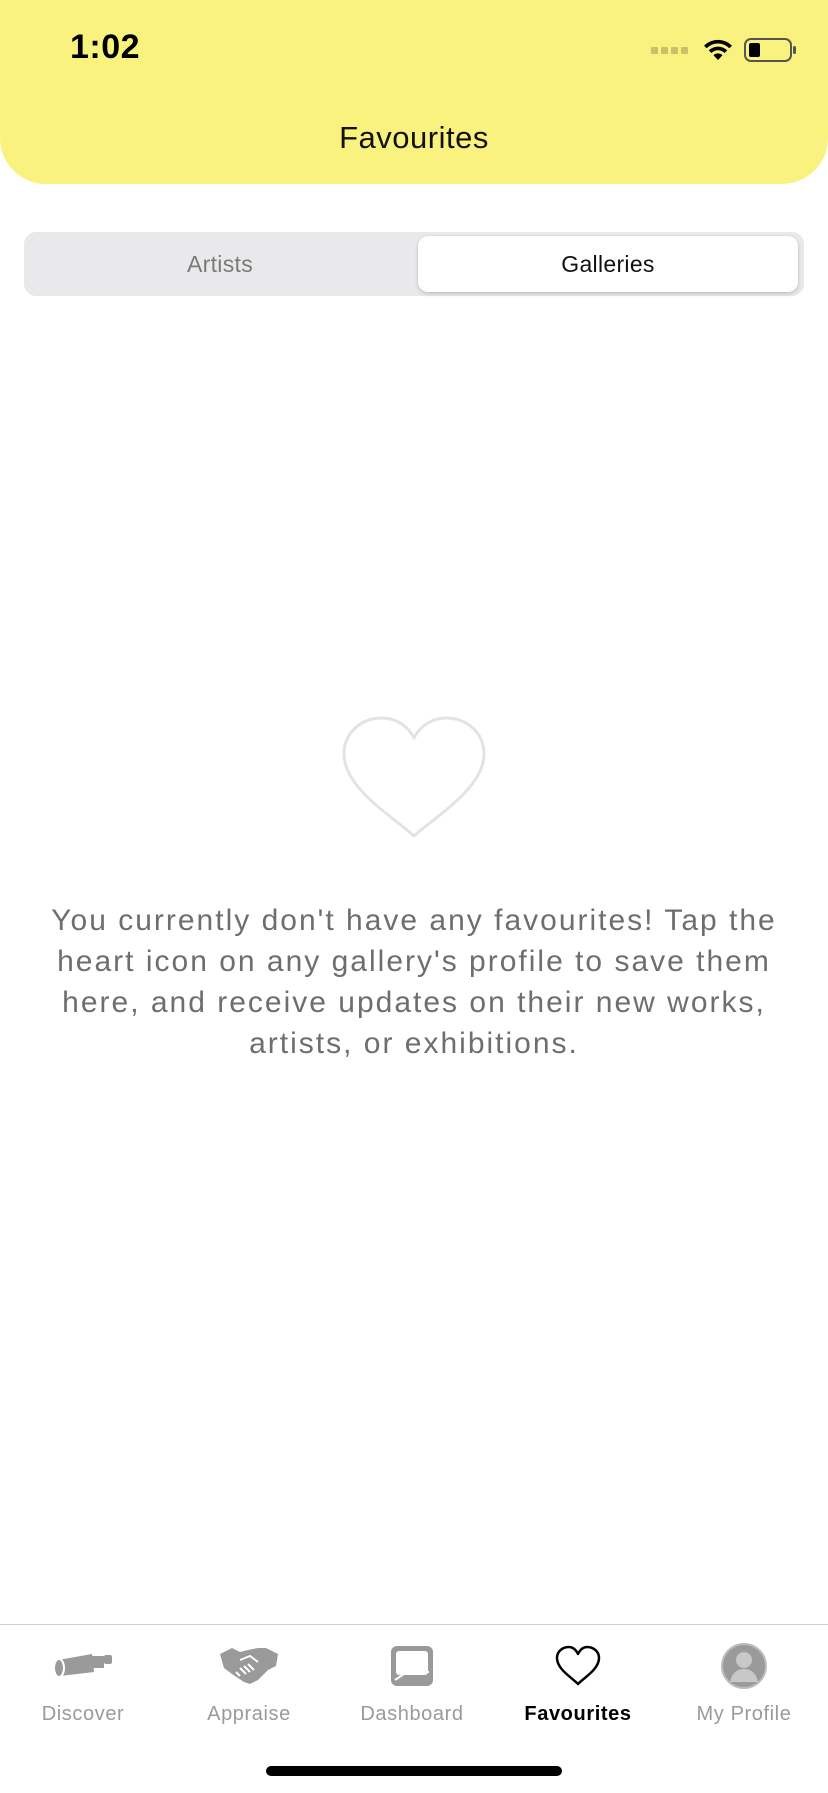  Describe the element at coordinates (220, 264) in the screenshot. I see `segment-artists: Artists` at that location.